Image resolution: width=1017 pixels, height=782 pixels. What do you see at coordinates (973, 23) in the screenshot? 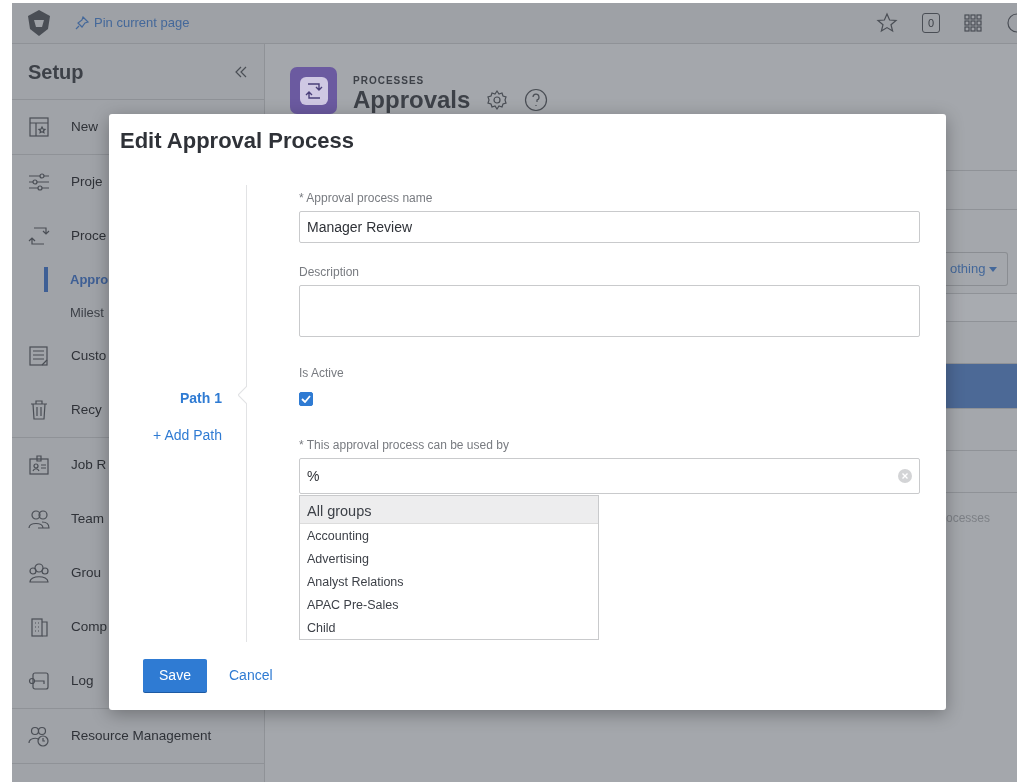
I see `apps-grid-icon` at bounding box center [973, 23].